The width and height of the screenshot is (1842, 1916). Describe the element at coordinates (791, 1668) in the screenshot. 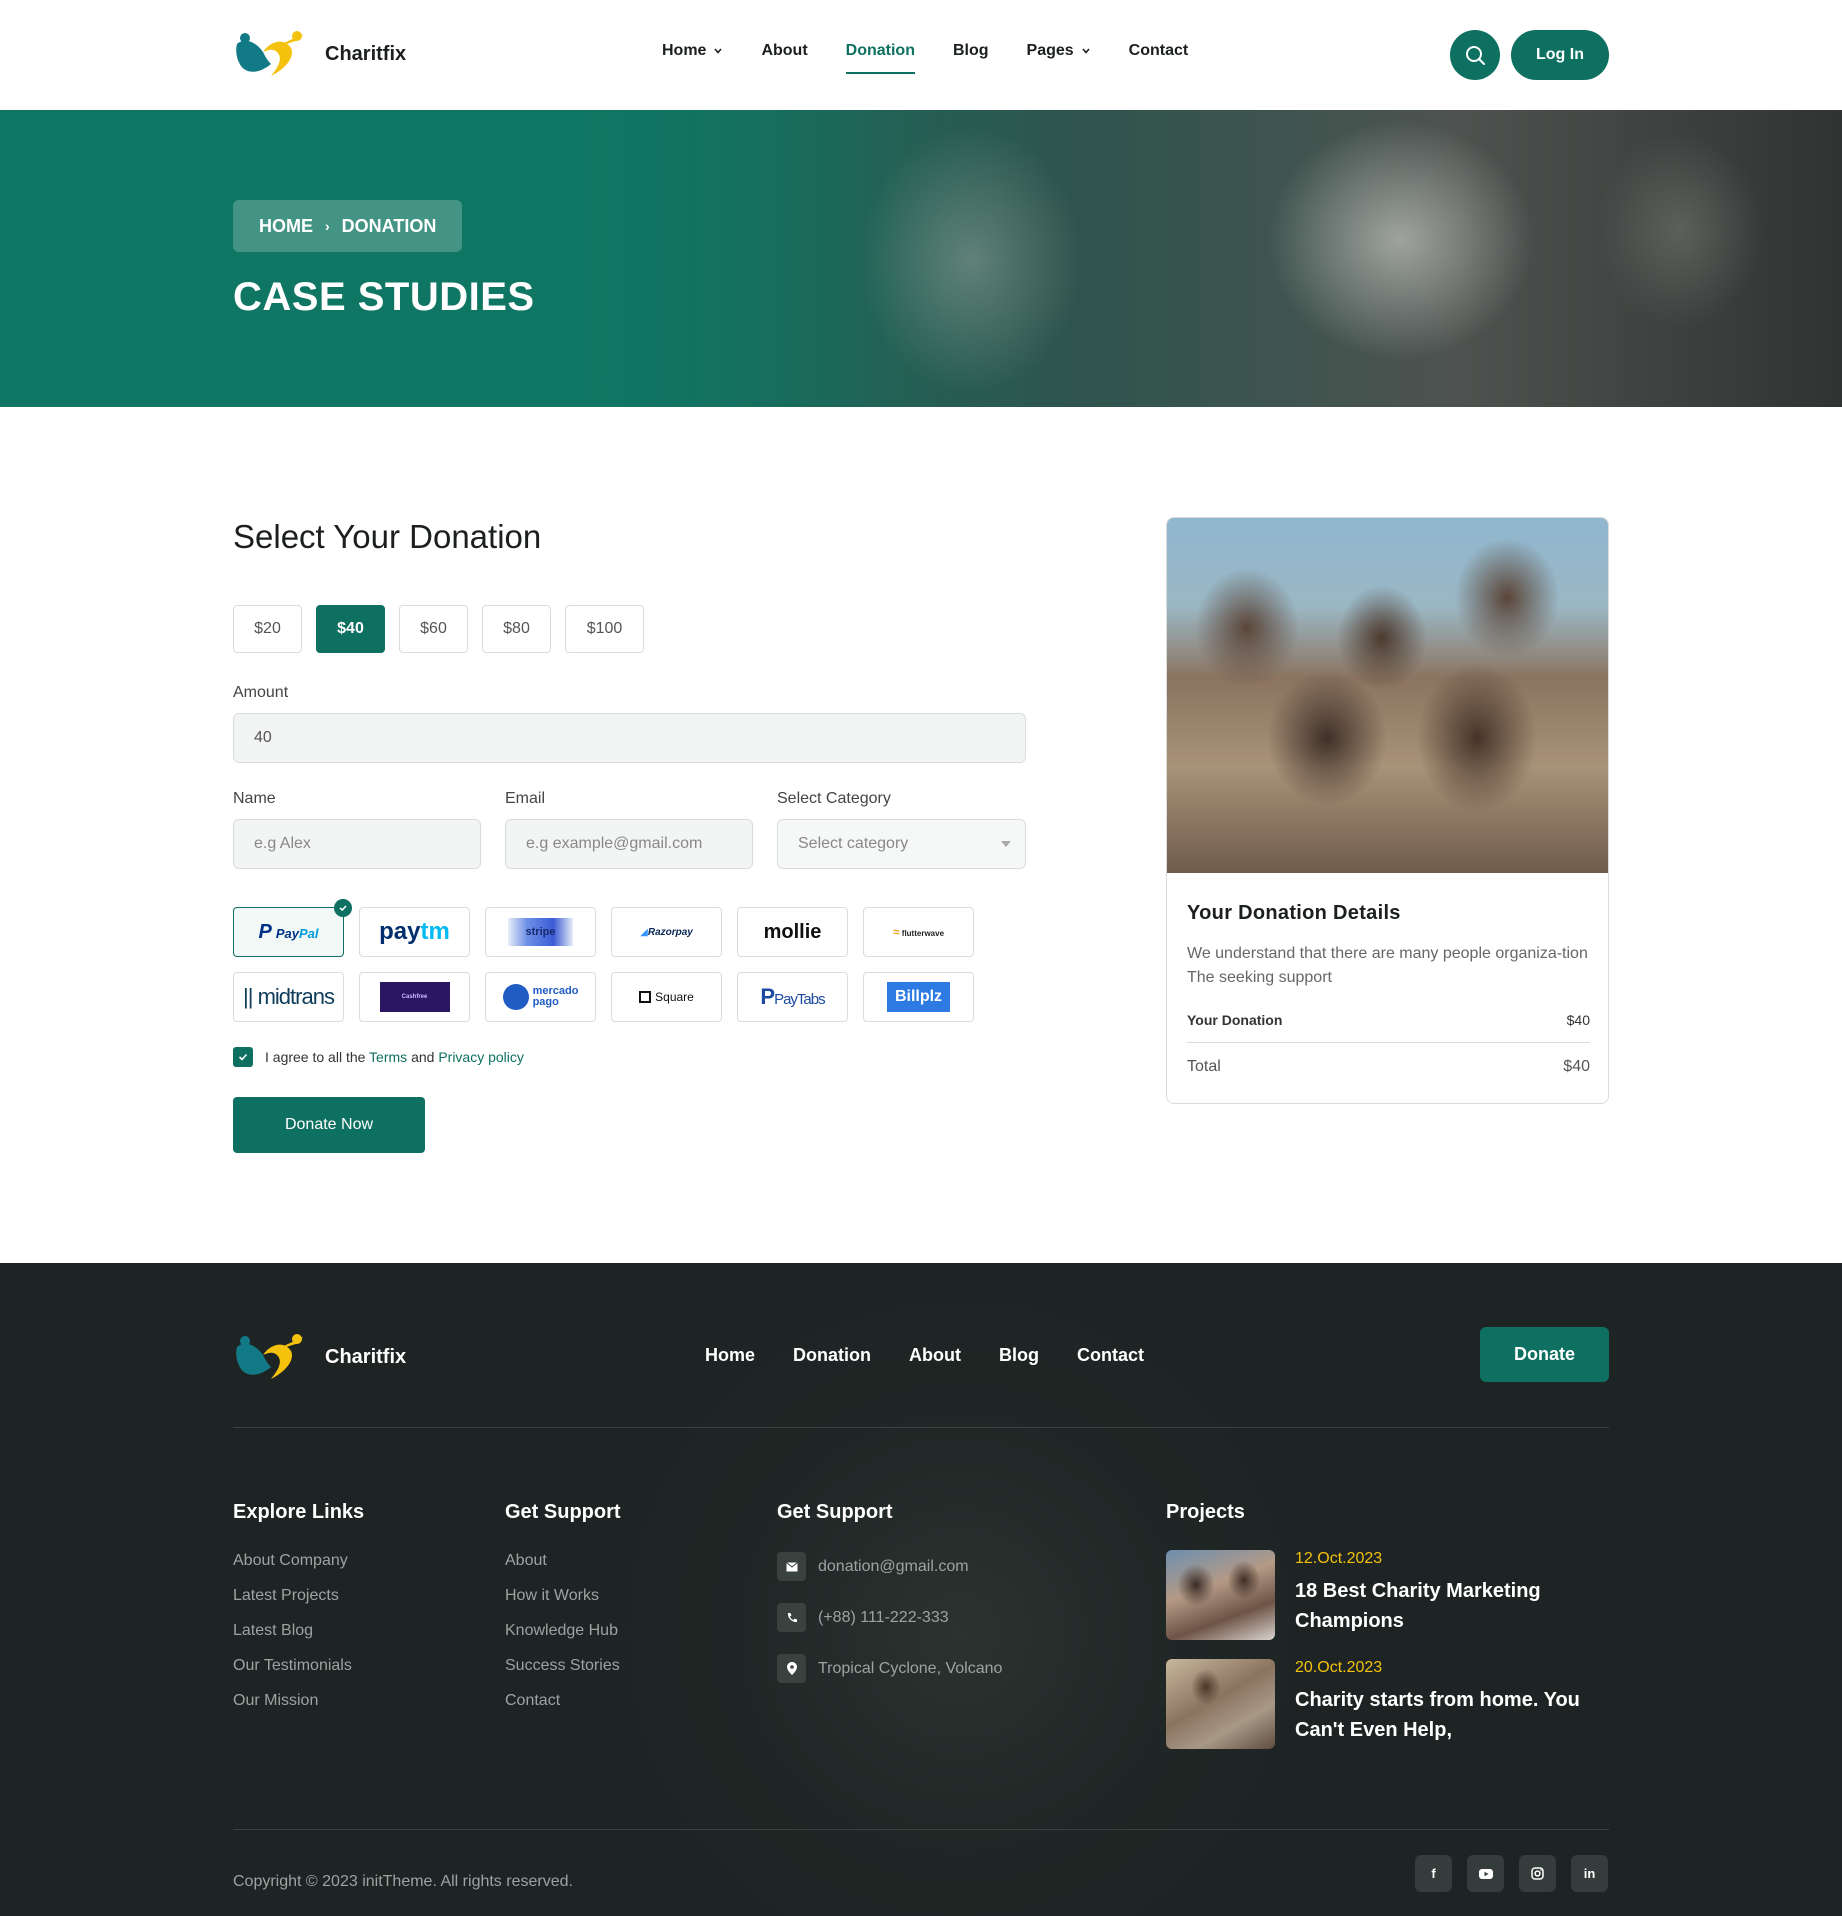

I see `location-pin-icon` at that location.